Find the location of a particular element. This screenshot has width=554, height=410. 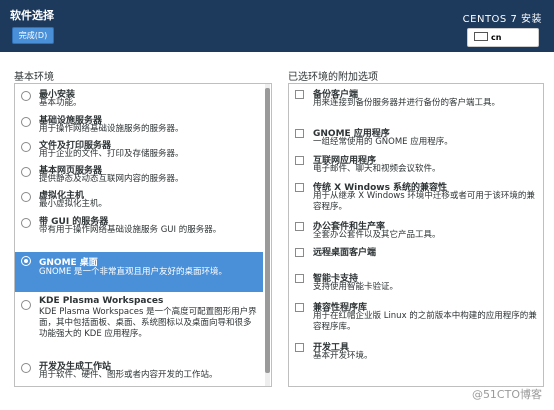

addon-desc: 基本开发环境。 is located at coordinates (343, 356).